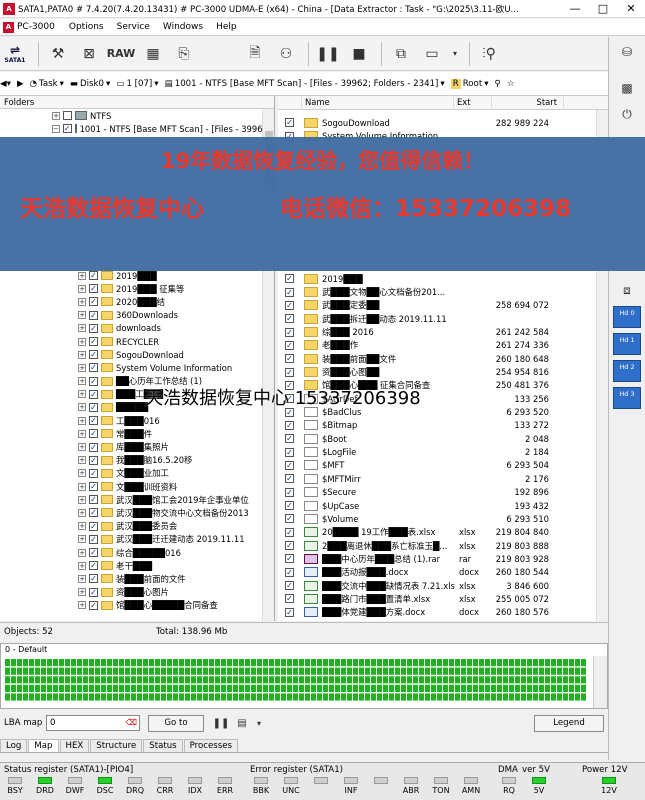  Describe the element at coordinates (498, 84) in the screenshot. I see `search-button: ⚲` at that location.